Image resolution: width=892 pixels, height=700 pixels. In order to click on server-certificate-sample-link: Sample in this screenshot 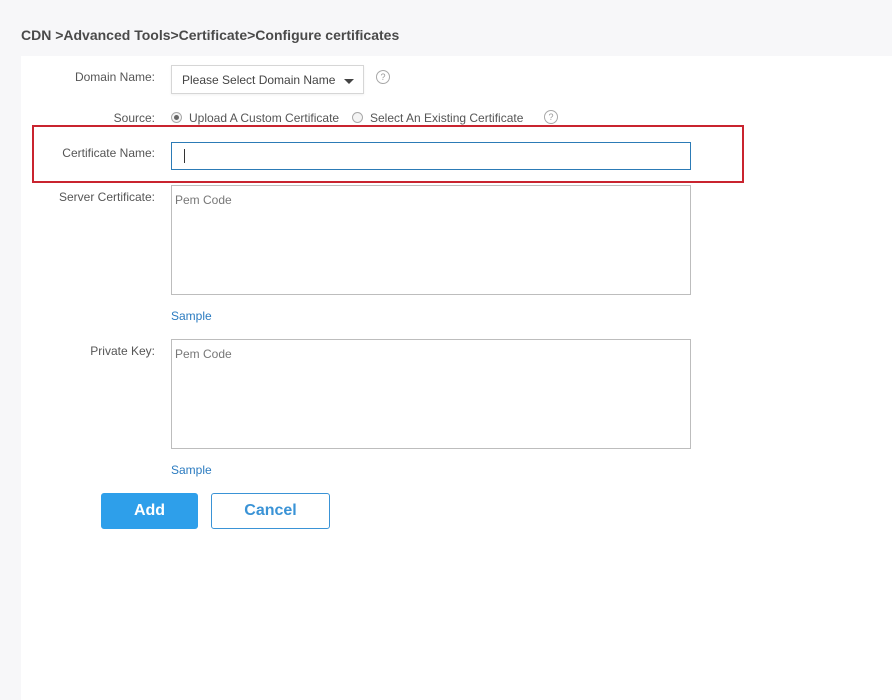, I will do `click(191, 316)`.